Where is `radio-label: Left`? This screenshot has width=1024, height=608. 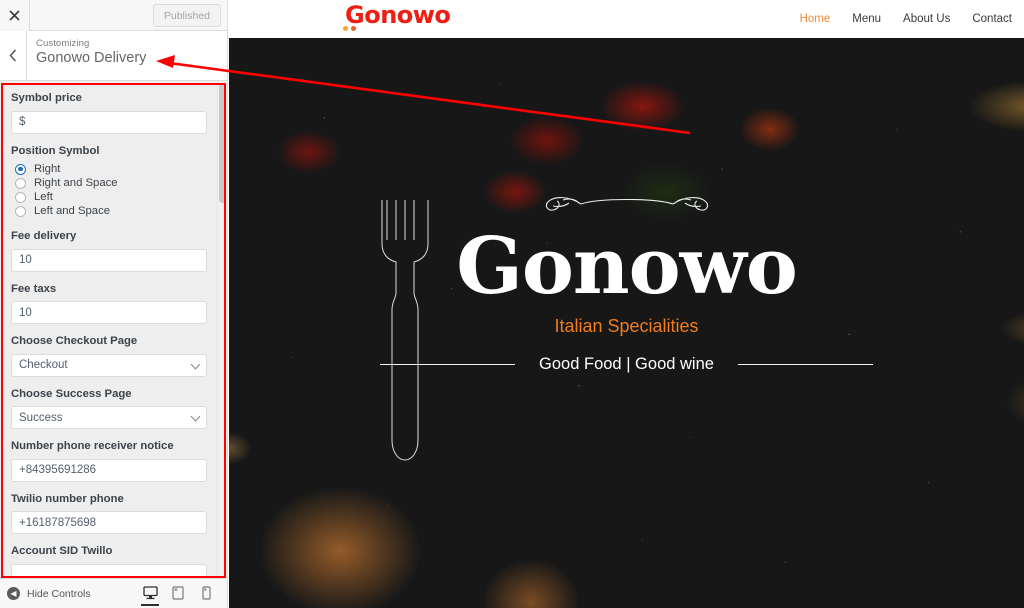
radio-label: Left is located at coordinates (43, 197).